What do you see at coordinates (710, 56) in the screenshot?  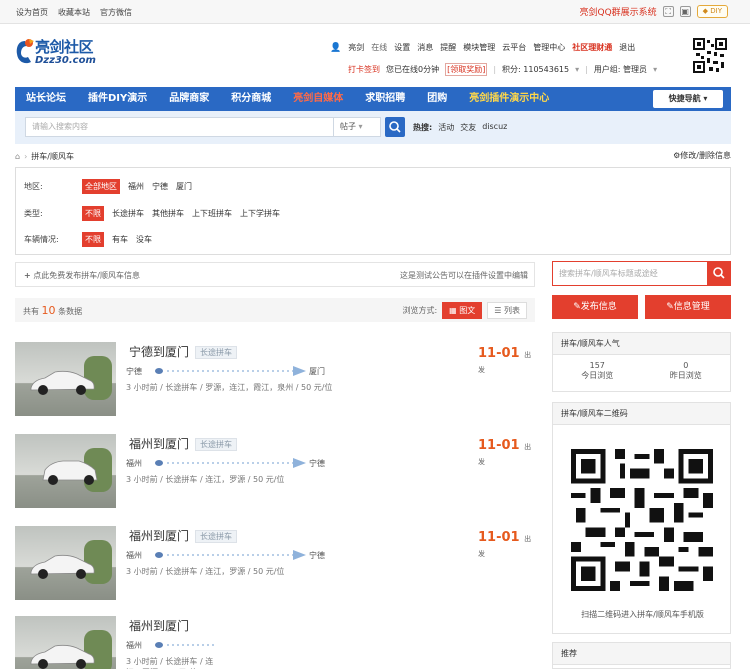 I see `wechat-qr-code-icon` at bounding box center [710, 56].